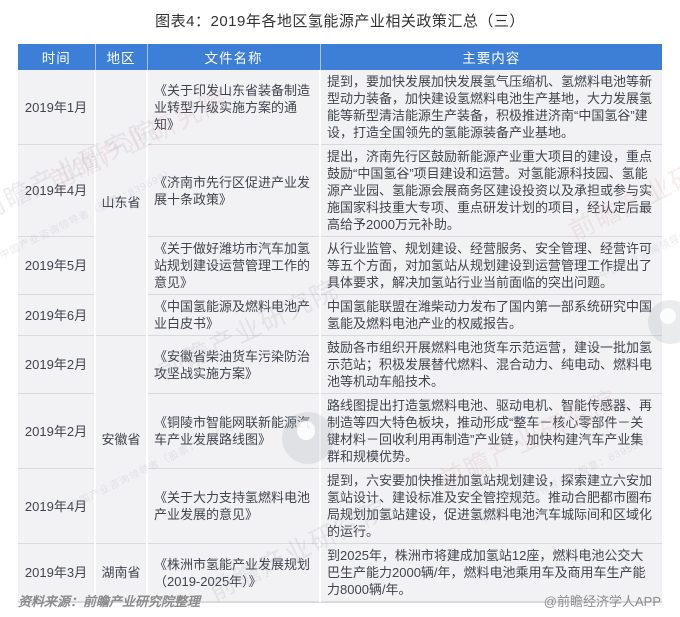  I want to click on document-cell: 《安徽省柴油货车污染防治攻坚战实施方案》, so click(234, 364).